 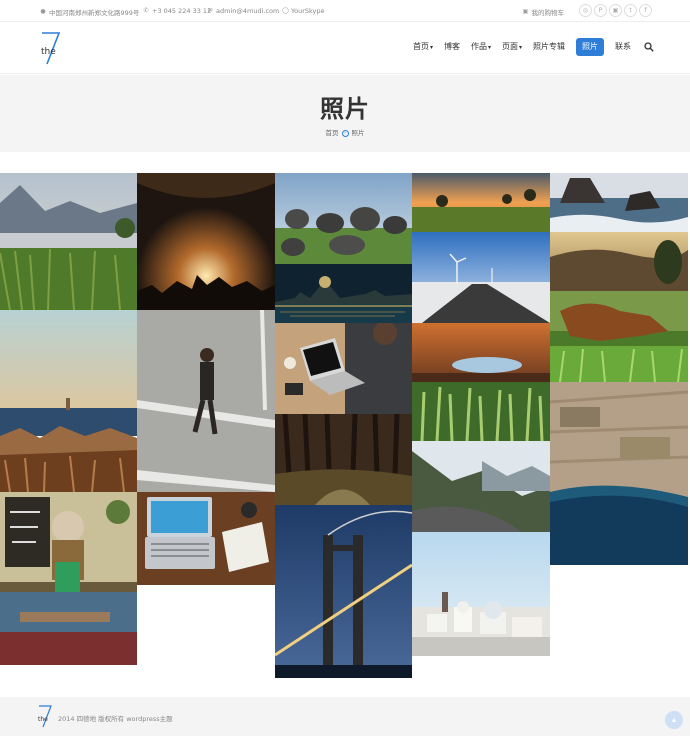 I want to click on main-nav: 首页▾ 博客 作品▾ 页面▾ 照片专辑 照片 联系, so click(x=528, y=47).